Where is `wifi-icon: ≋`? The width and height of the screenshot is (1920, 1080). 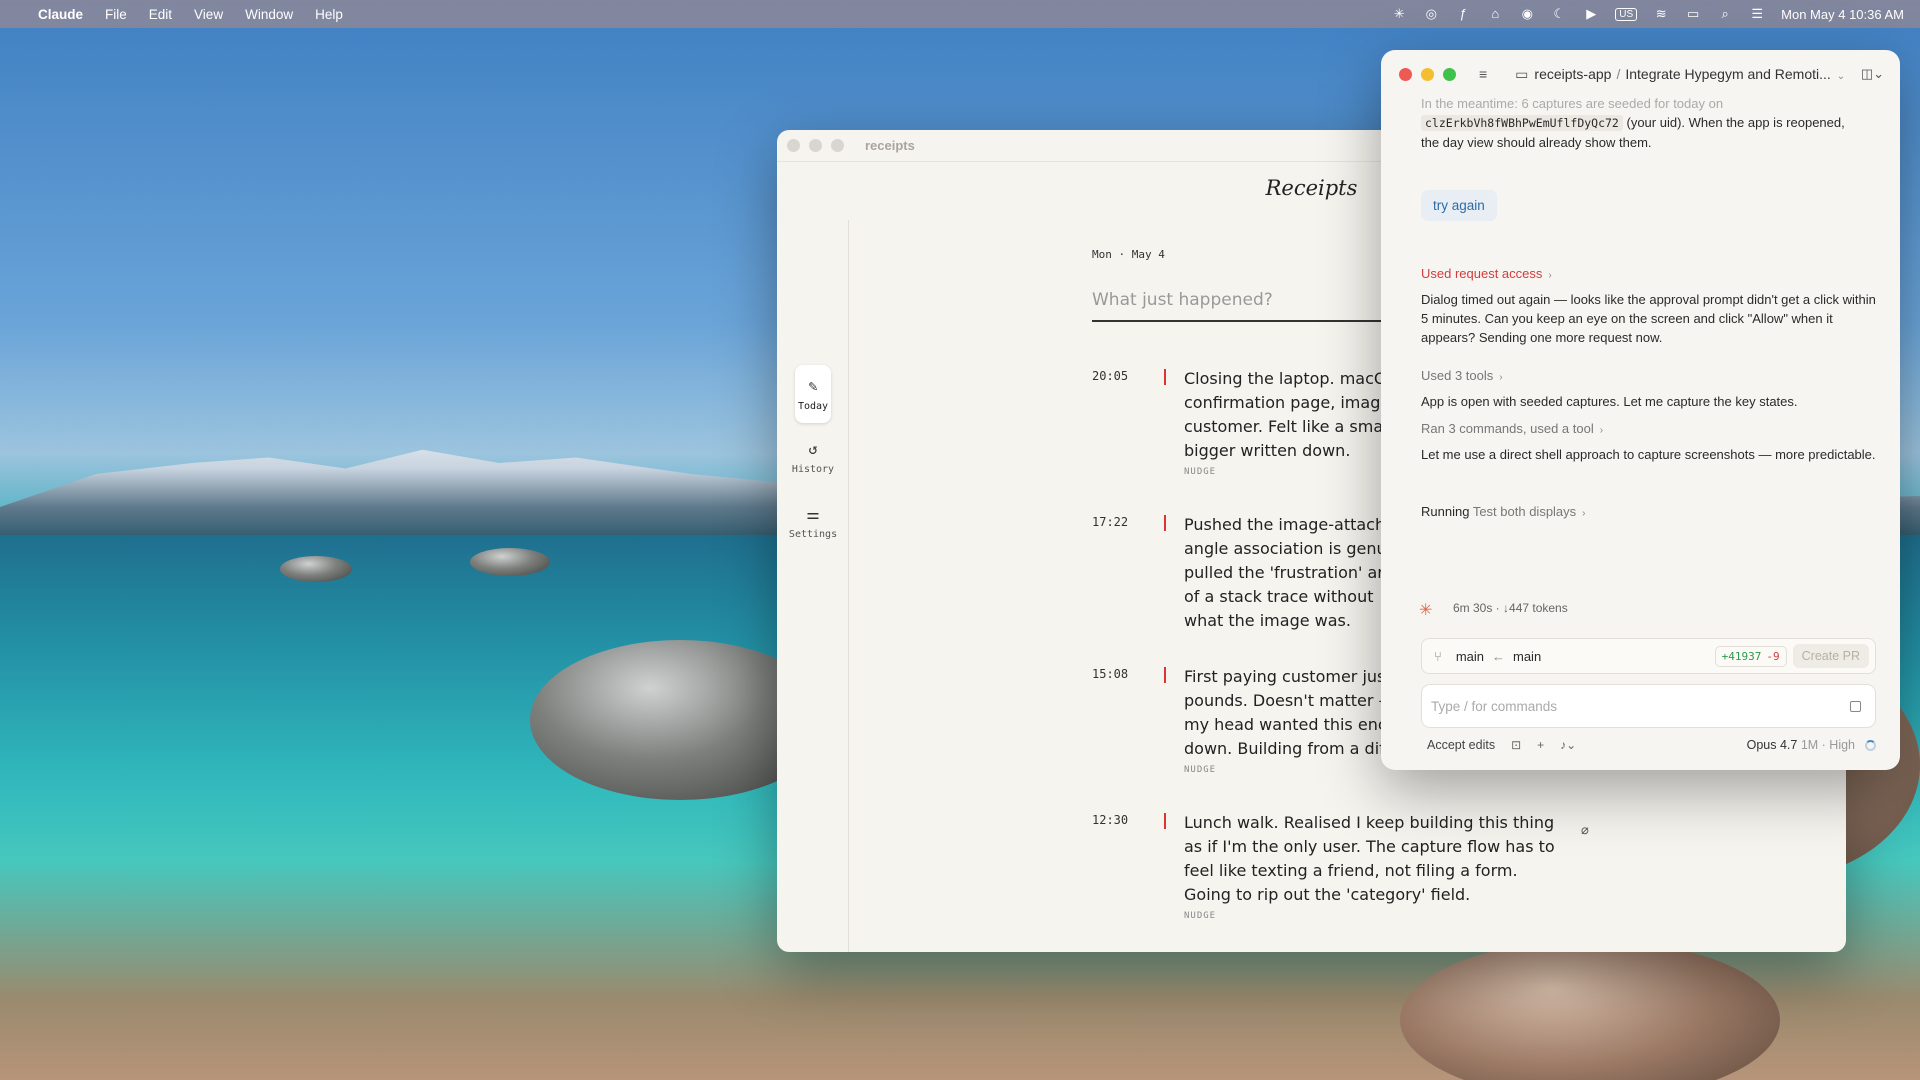
wifi-icon: ≋ is located at coordinates (1661, 14).